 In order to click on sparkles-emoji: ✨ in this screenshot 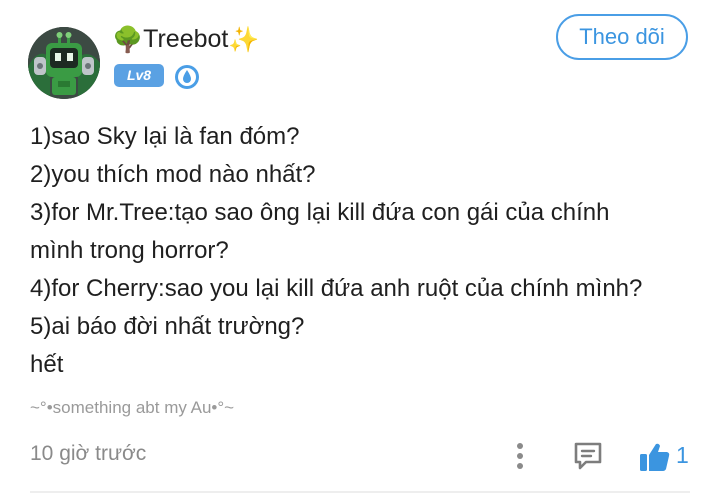, I will do `click(244, 40)`.